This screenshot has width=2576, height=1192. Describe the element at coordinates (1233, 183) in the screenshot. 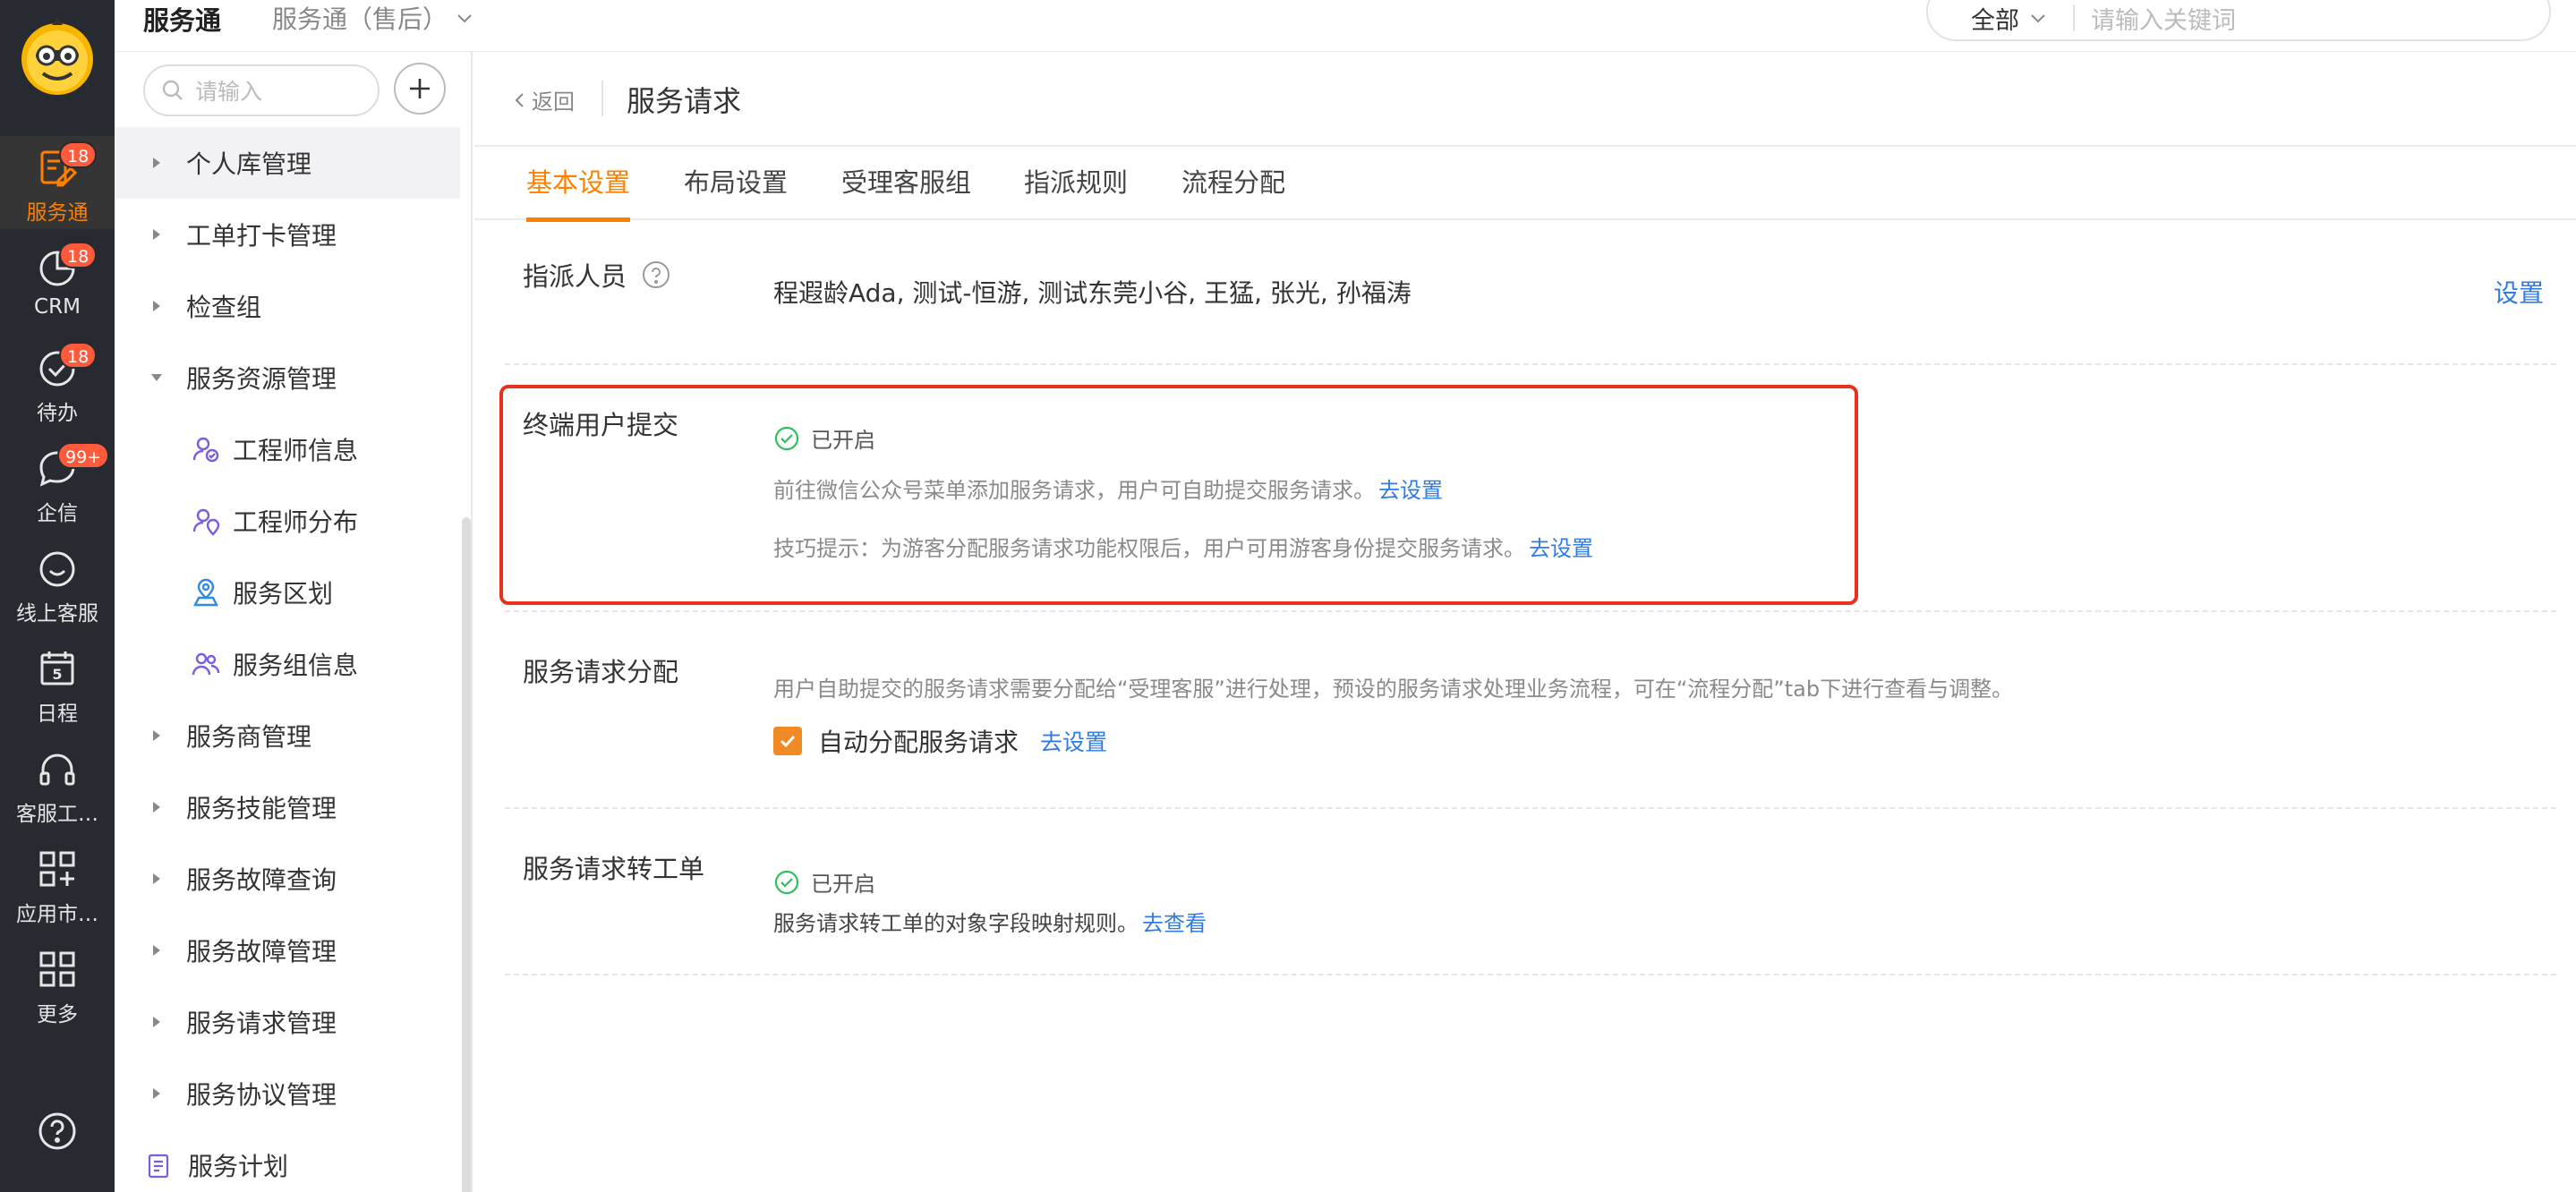

I see `tab-flow-assignment: 流程分配` at that location.